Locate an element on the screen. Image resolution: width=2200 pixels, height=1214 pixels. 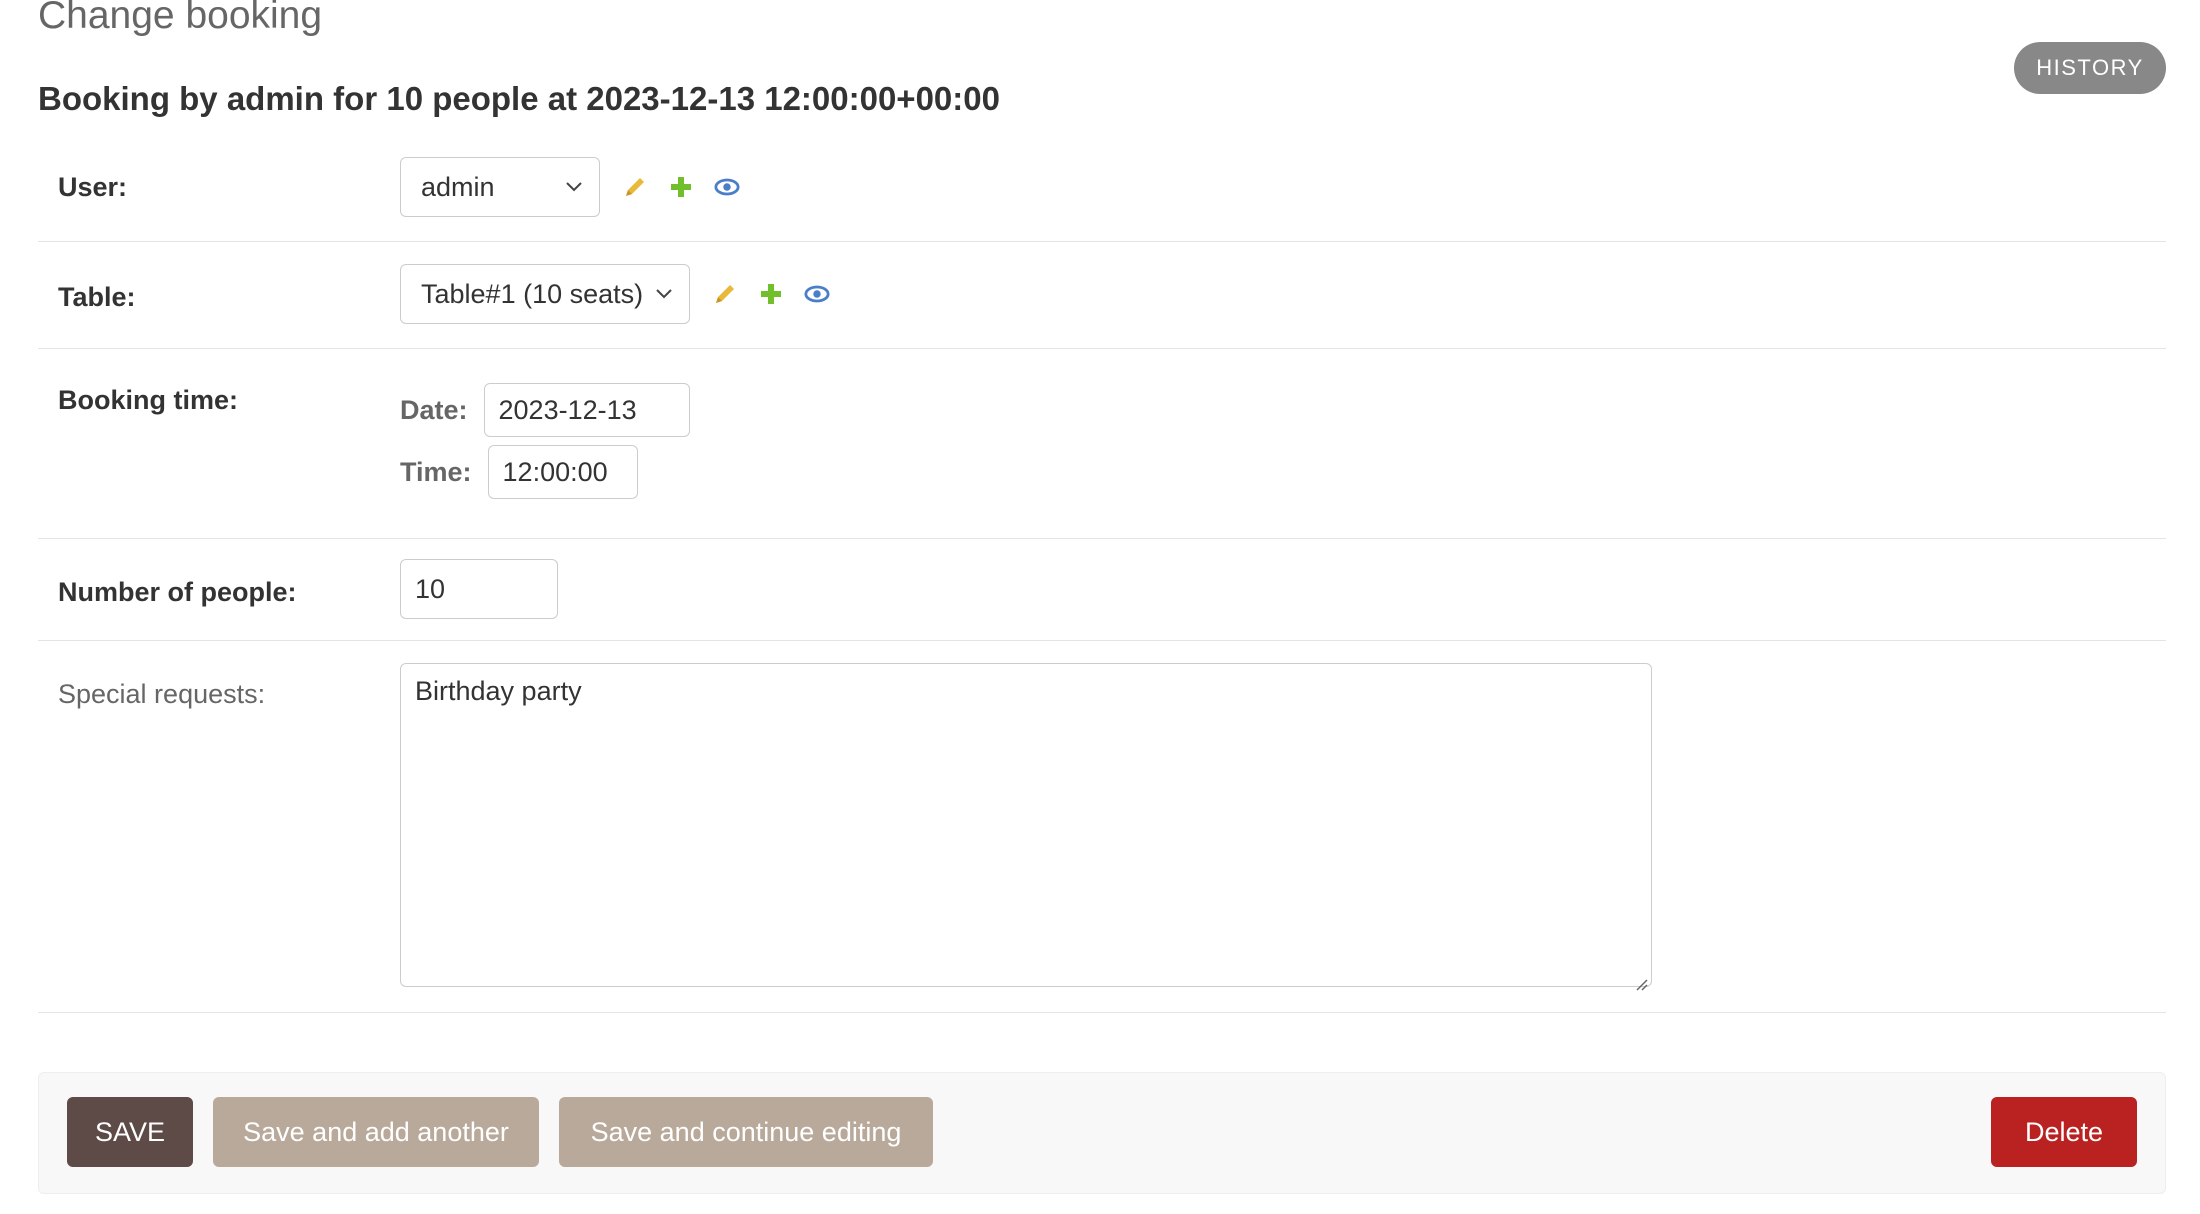
user-related-actions is located at coordinates (681, 187).